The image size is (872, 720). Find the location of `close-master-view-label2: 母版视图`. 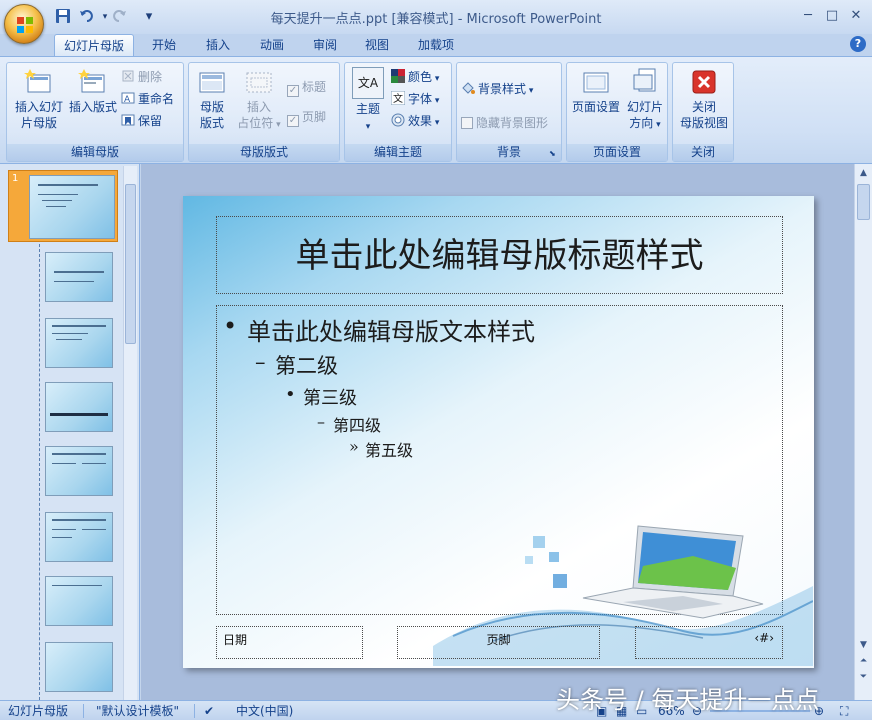

close-master-view-label2: 母版视图 is located at coordinates (703, 123).